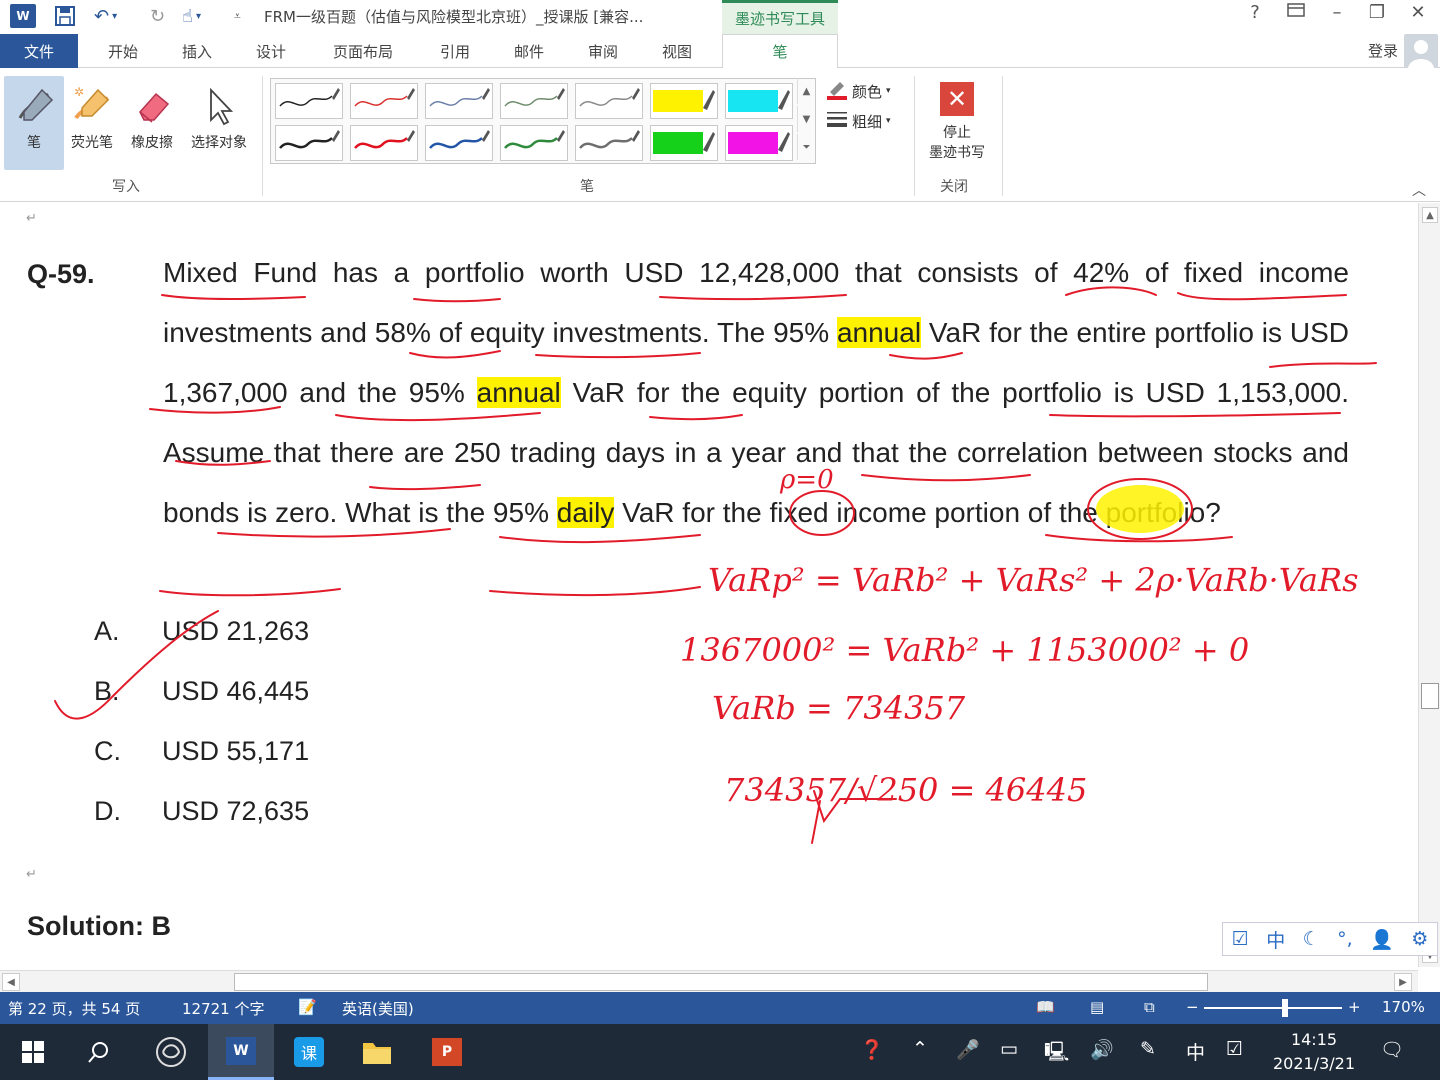  What do you see at coordinates (307, 1007) in the screenshot?
I see `proofing-icon: 📝` at bounding box center [307, 1007].